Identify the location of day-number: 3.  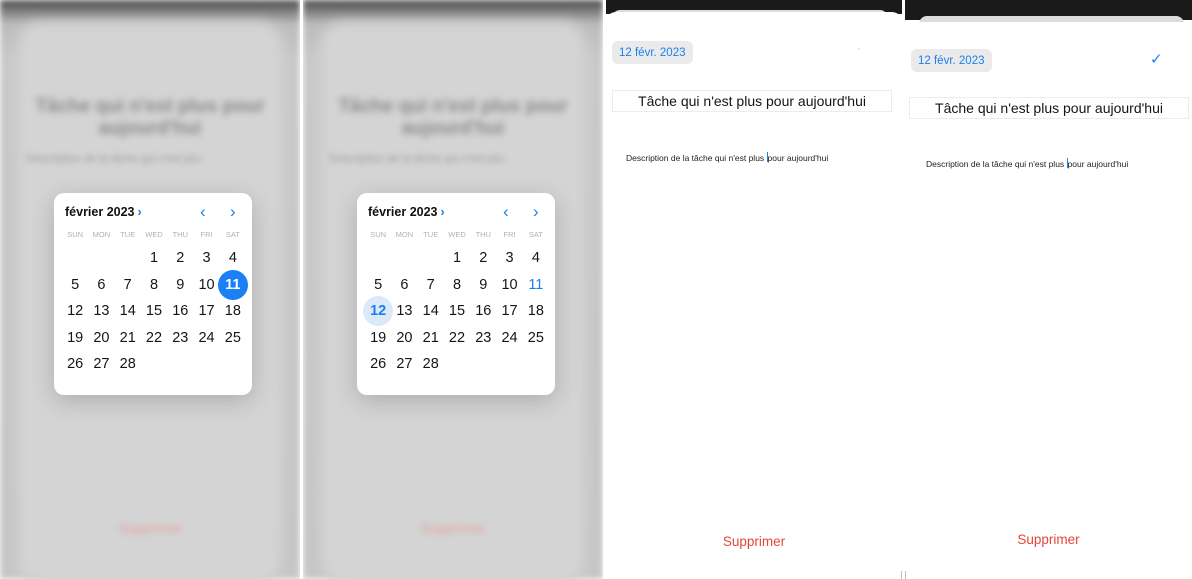
(509, 258).